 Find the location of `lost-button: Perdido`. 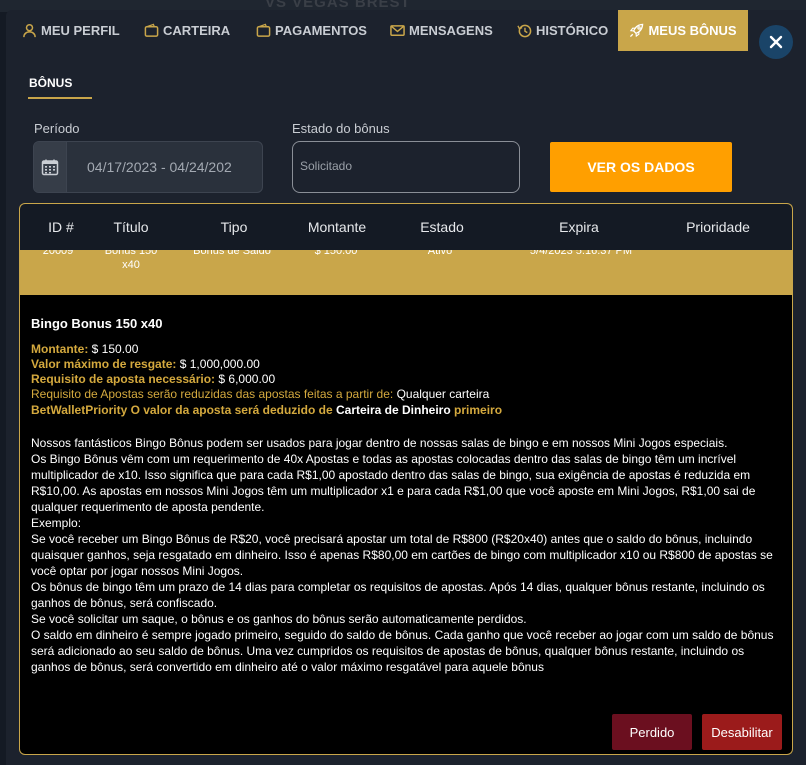

lost-button: Perdido is located at coordinates (652, 732).